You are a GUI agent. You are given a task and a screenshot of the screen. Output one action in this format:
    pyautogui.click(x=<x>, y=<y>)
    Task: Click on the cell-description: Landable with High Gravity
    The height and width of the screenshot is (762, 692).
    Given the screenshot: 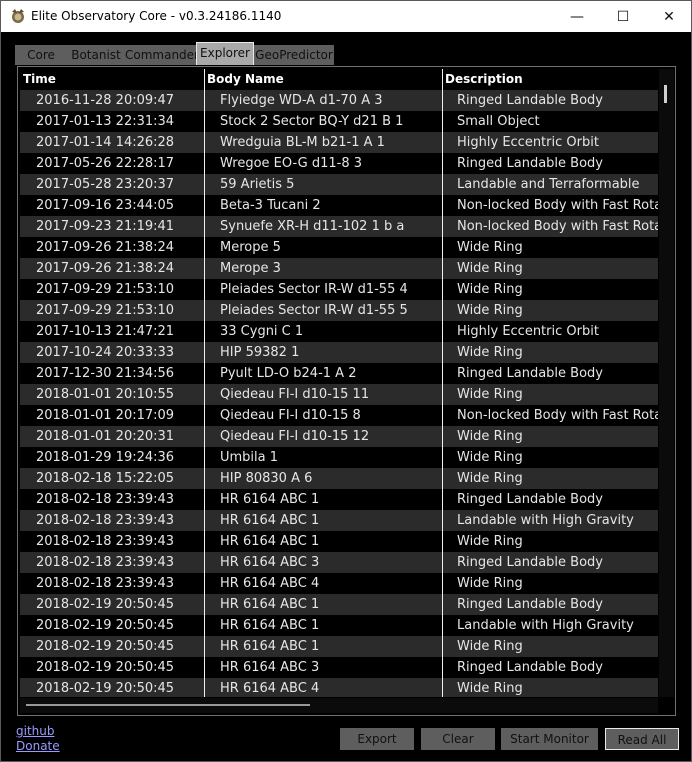 What is the action you would take?
    pyautogui.click(x=545, y=520)
    